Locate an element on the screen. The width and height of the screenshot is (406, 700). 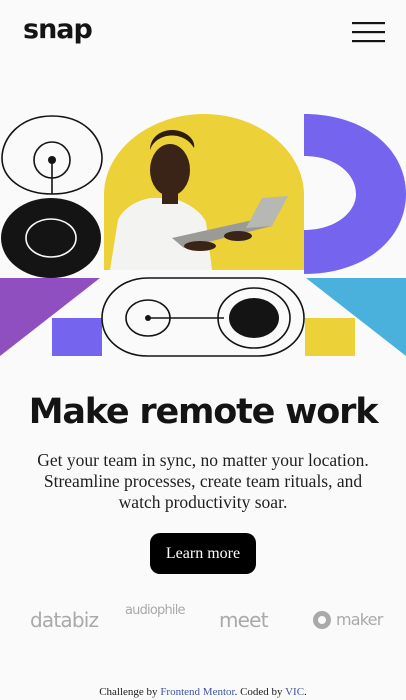
learn-more-button: Learn more is located at coordinates (203, 553).